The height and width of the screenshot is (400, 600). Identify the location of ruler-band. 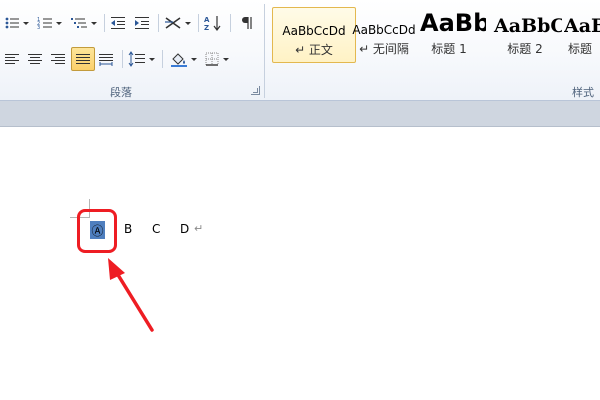
(300, 114).